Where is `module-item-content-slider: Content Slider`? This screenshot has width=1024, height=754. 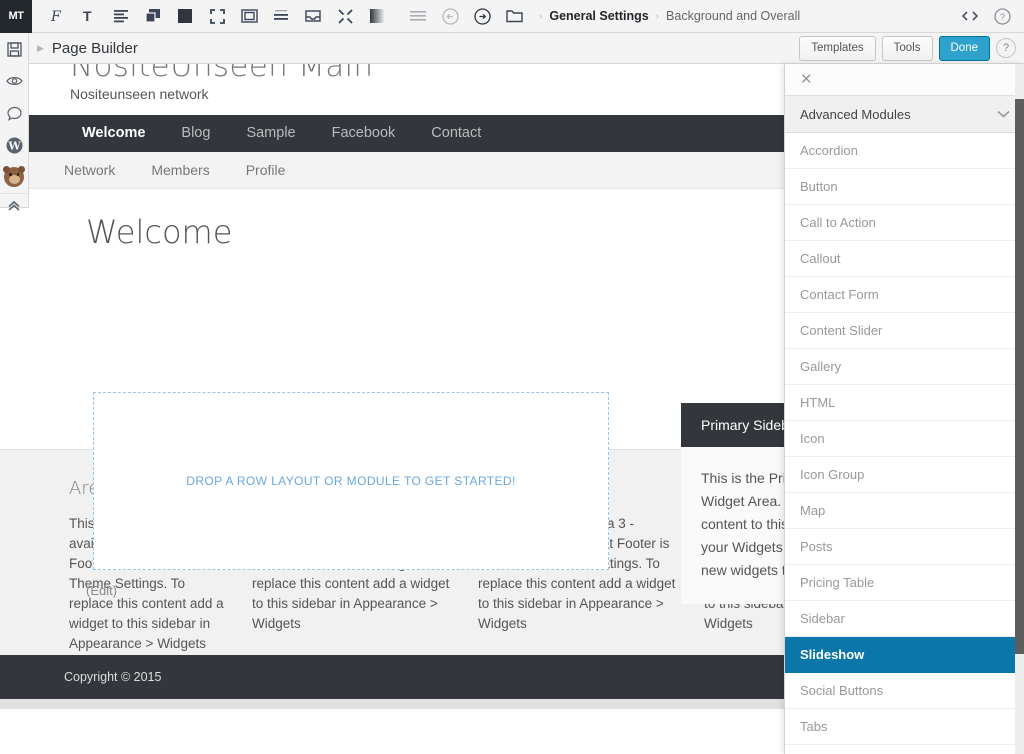
module-item-content-slider: Content Slider is located at coordinates (904, 331).